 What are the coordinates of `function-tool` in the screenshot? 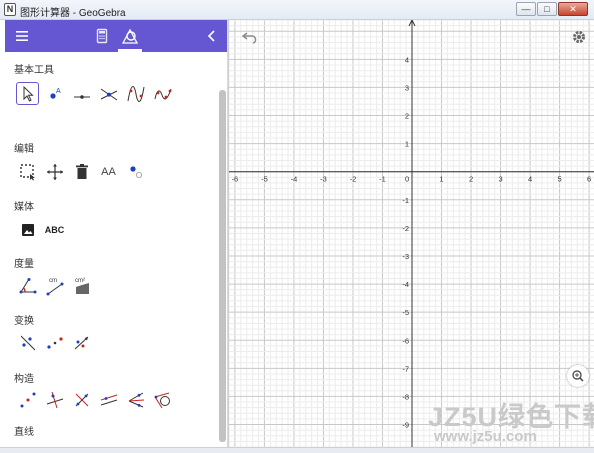 It's located at (135, 93).